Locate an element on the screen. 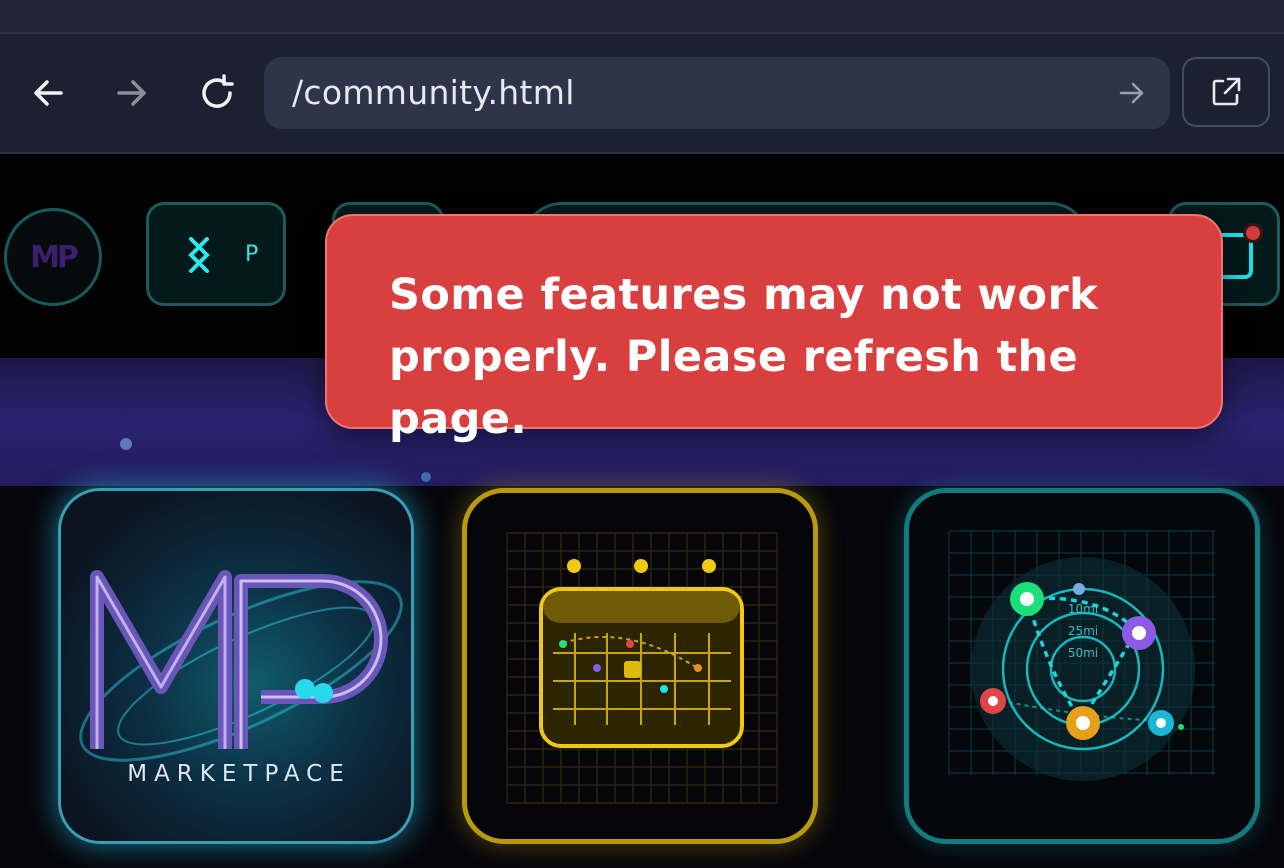  browser-toolbar: /community.html is located at coordinates (642, 94).